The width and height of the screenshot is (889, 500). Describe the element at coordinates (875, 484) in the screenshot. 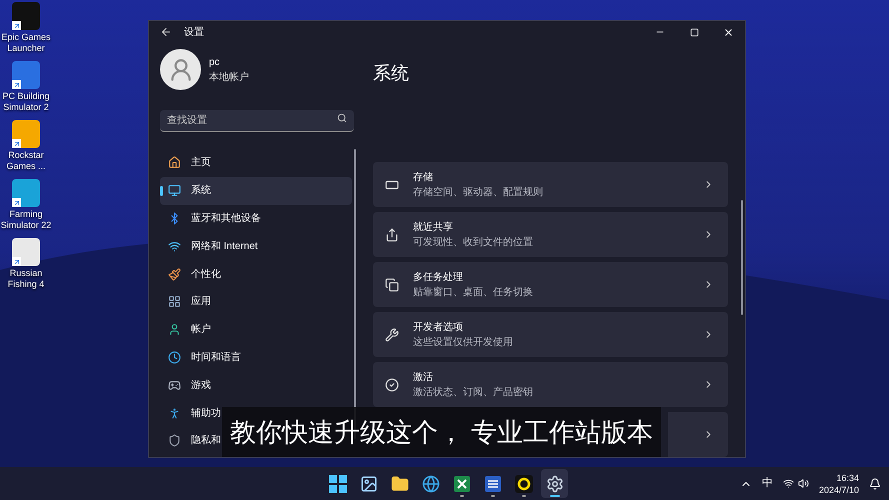

I see `notification-icon` at that location.